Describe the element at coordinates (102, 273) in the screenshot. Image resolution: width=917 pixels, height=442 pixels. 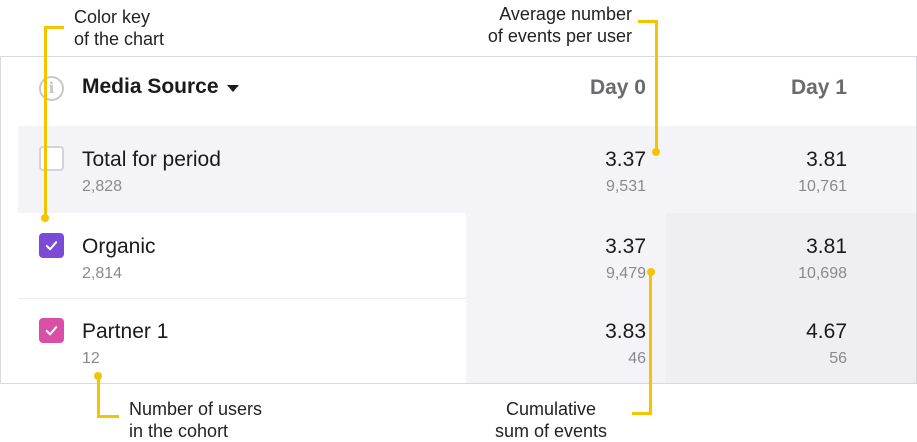
I see `row-user-count: 2,814` at that location.